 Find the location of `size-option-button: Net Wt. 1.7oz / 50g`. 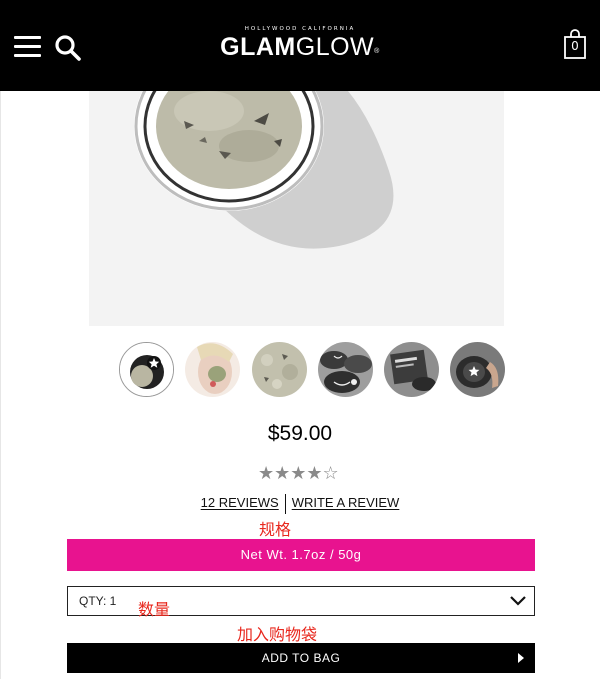

size-option-button: Net Wt. 1.7oz / 50g is located at coordinates (301, 555).